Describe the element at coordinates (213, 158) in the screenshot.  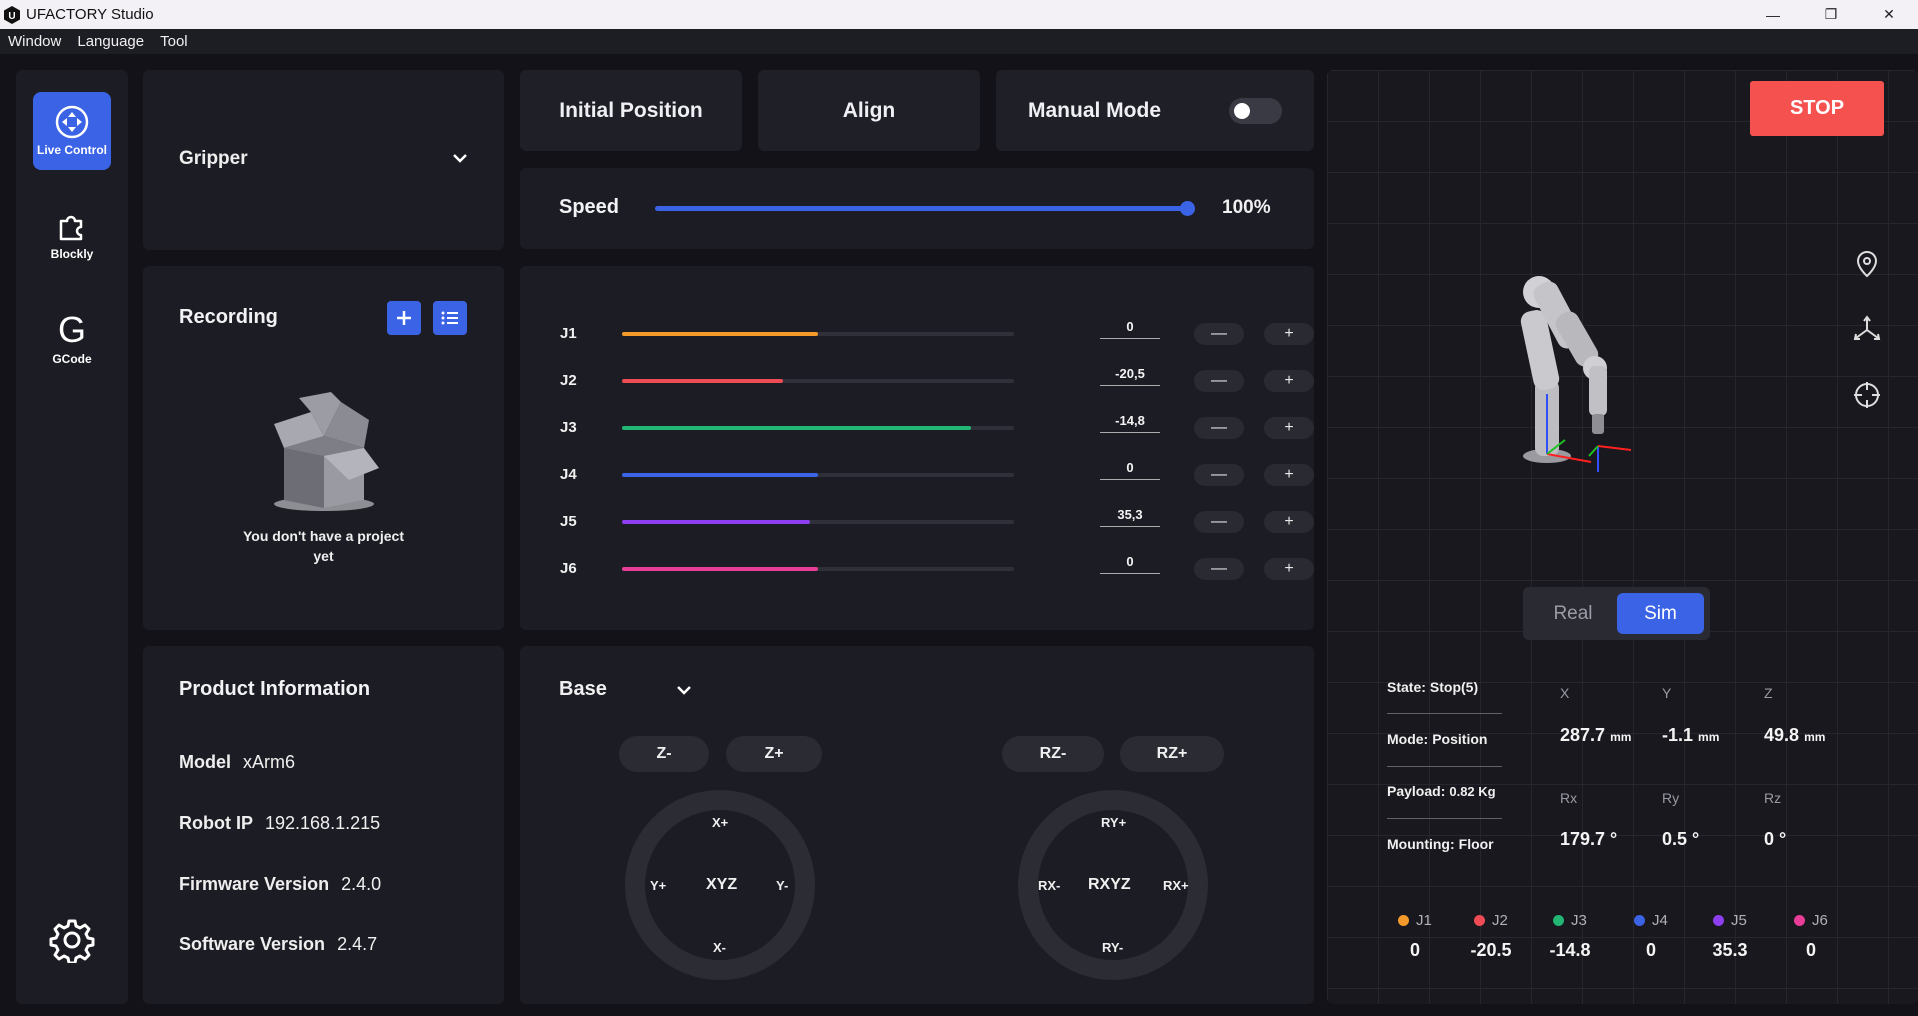
I see `gripper-label: Gripper` at that location.